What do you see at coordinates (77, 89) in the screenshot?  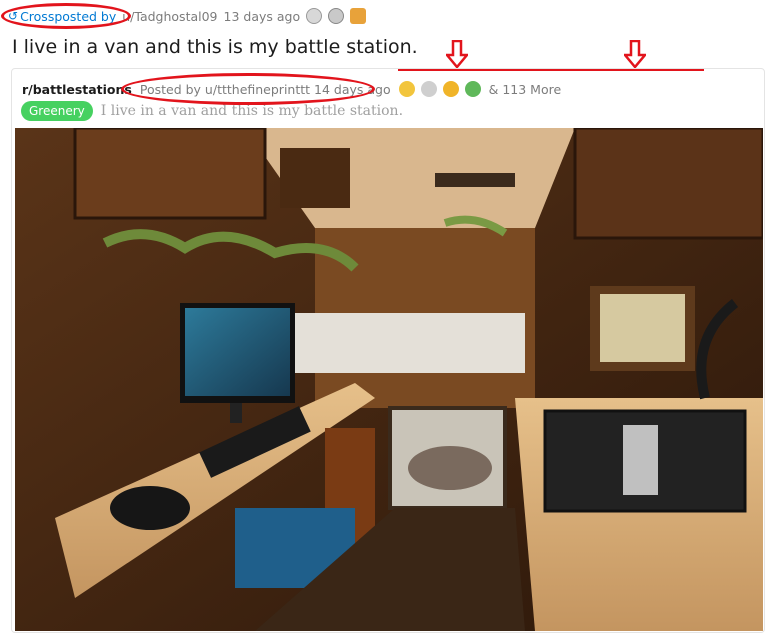 I see `subreddit-link: r/battlestations` at bounding box center [77, 89].